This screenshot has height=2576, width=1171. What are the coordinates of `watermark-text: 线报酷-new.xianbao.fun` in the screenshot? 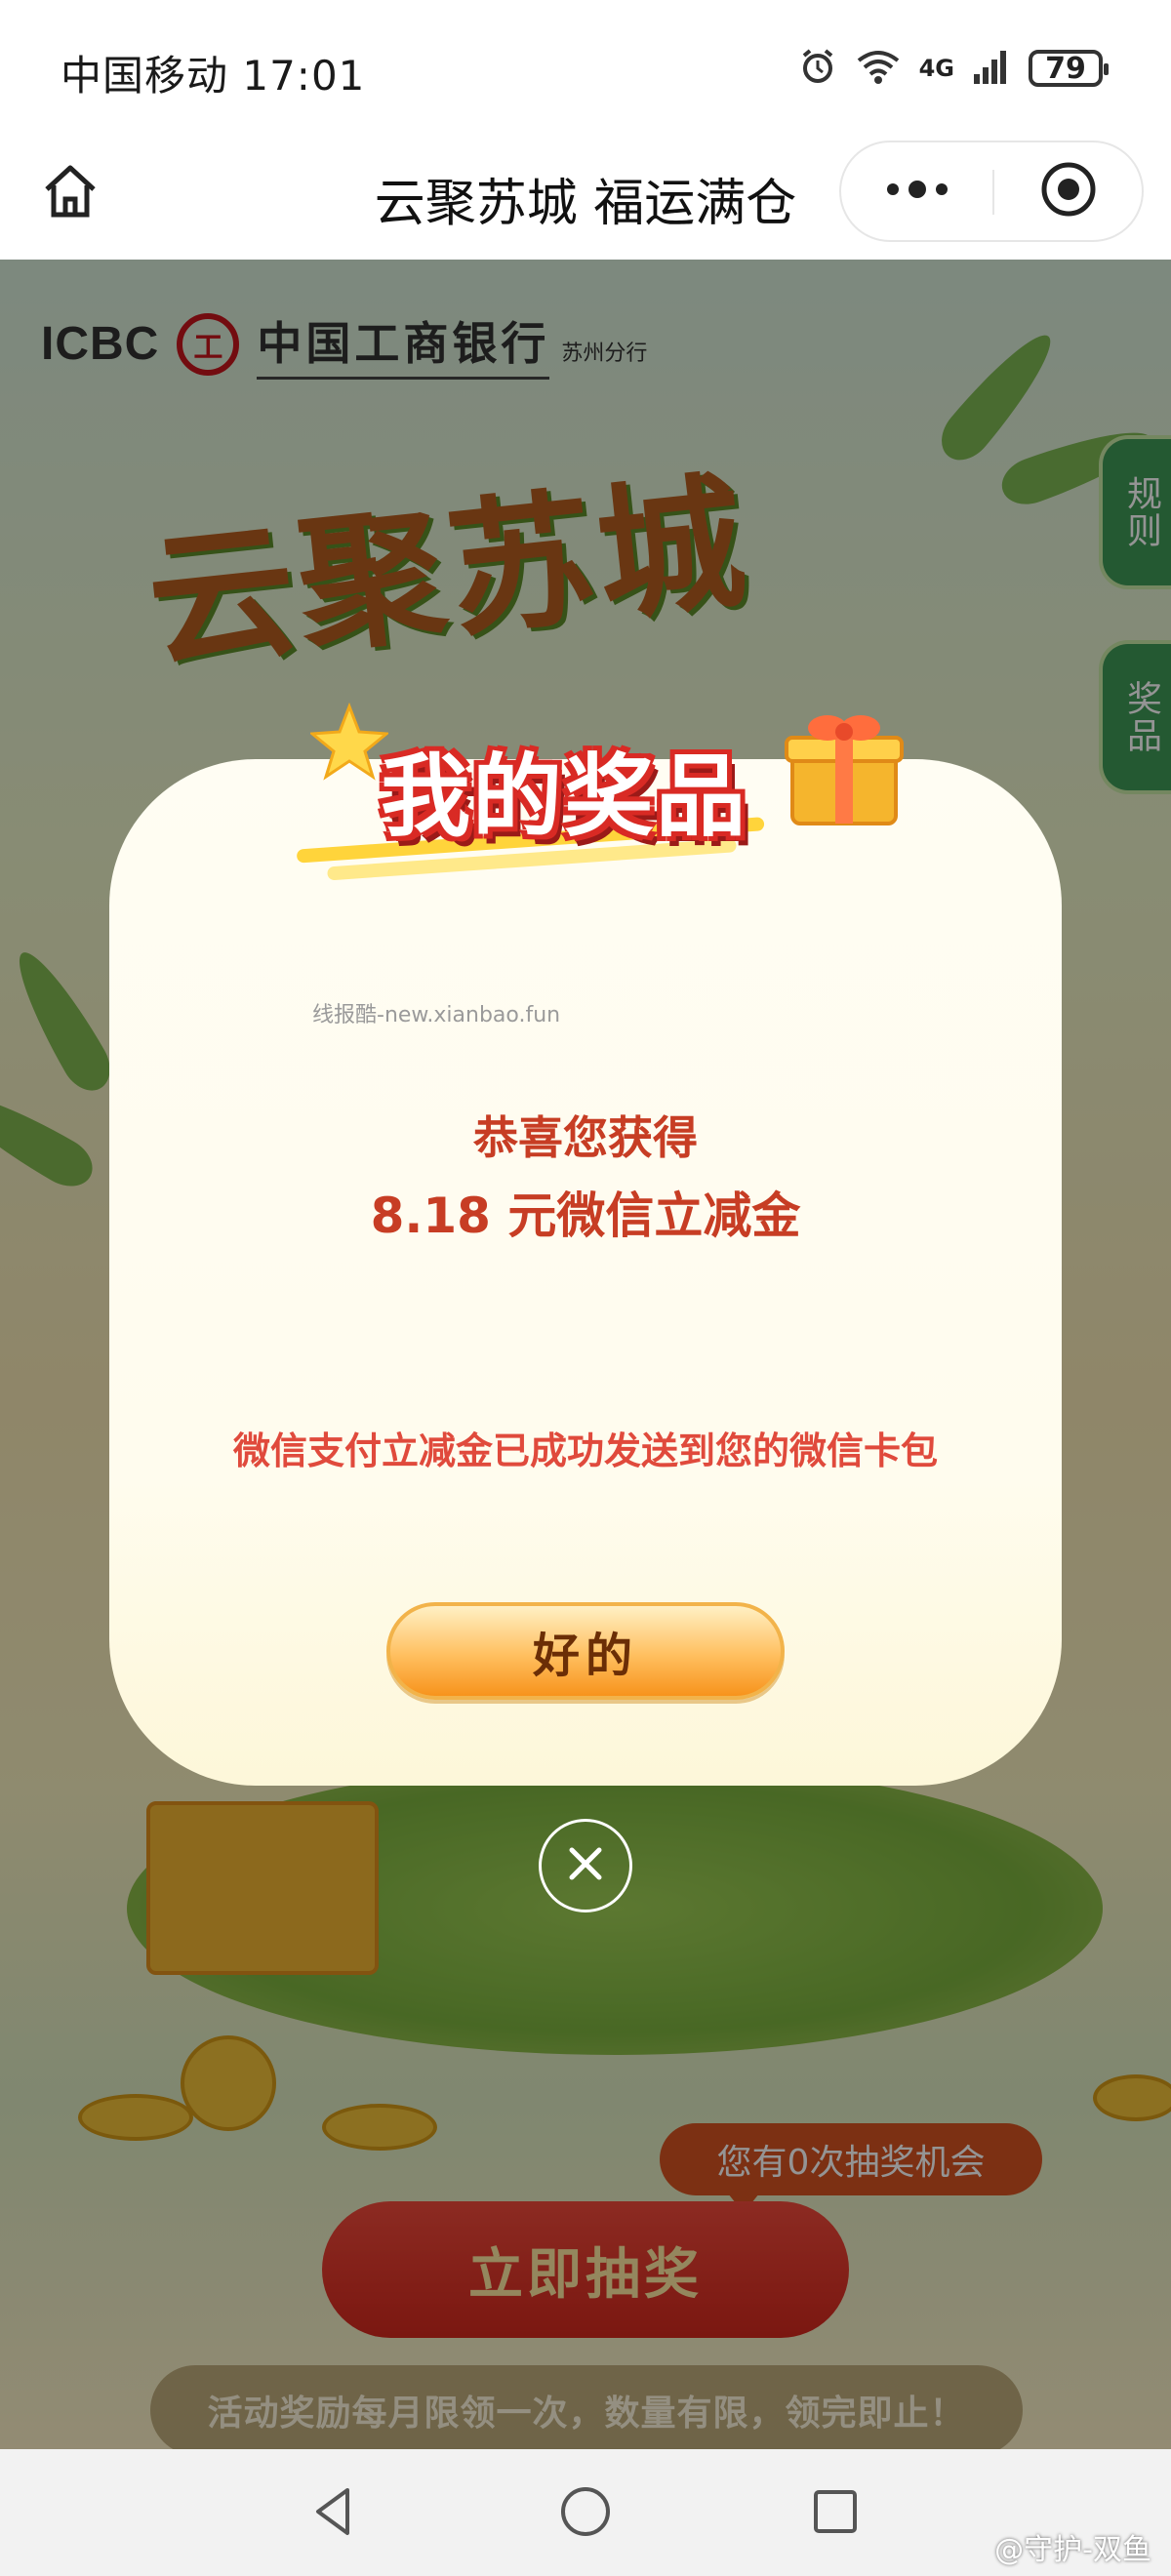 It's located at (436, 1015).